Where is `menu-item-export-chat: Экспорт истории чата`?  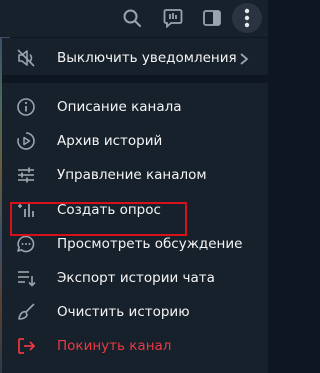 menu-item-export-chat: Экспорт истории чата is located at coordinates (135, 278).